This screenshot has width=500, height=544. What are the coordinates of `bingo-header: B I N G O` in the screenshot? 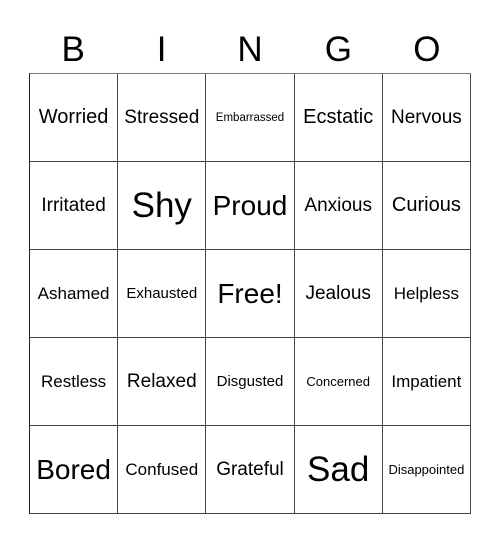 It's located at (250, 50).